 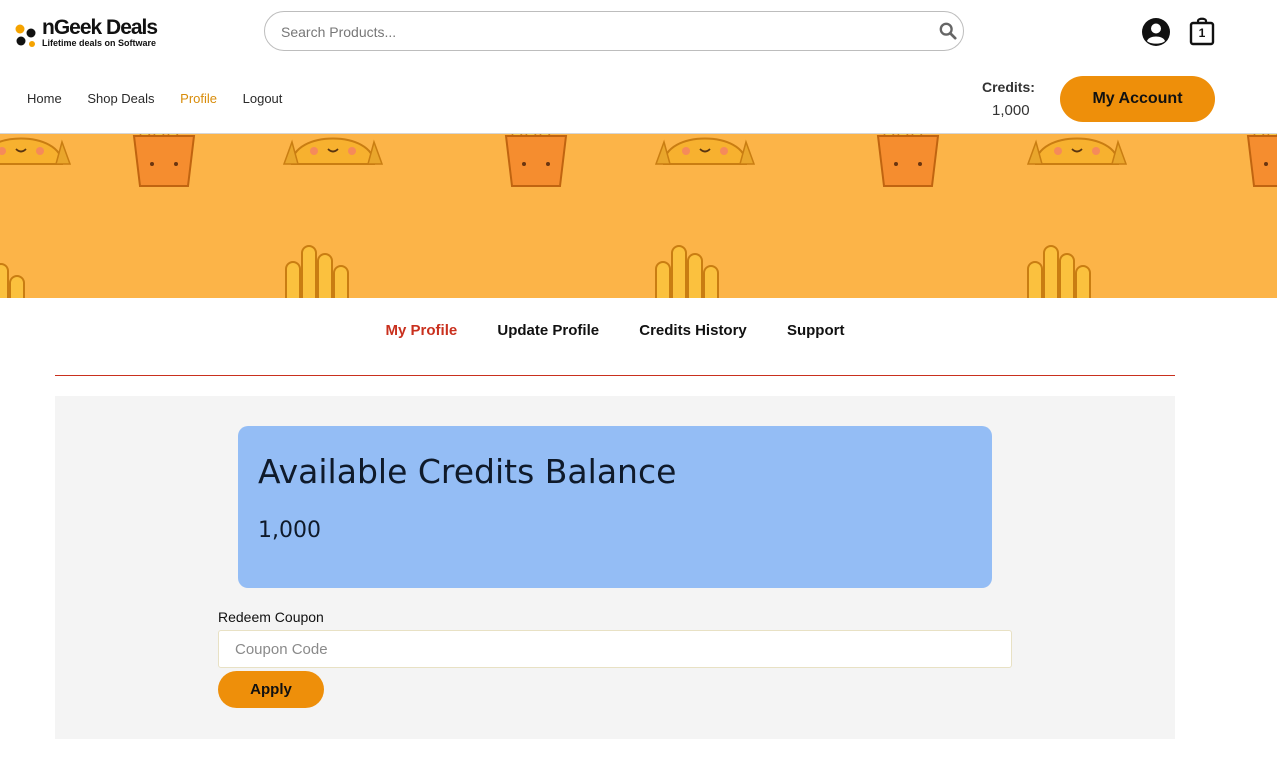 What do you see at coordinates (1011, 110) in the screenshot?
I see `credits-value: 1,000` at bounding box center [1011, 110].